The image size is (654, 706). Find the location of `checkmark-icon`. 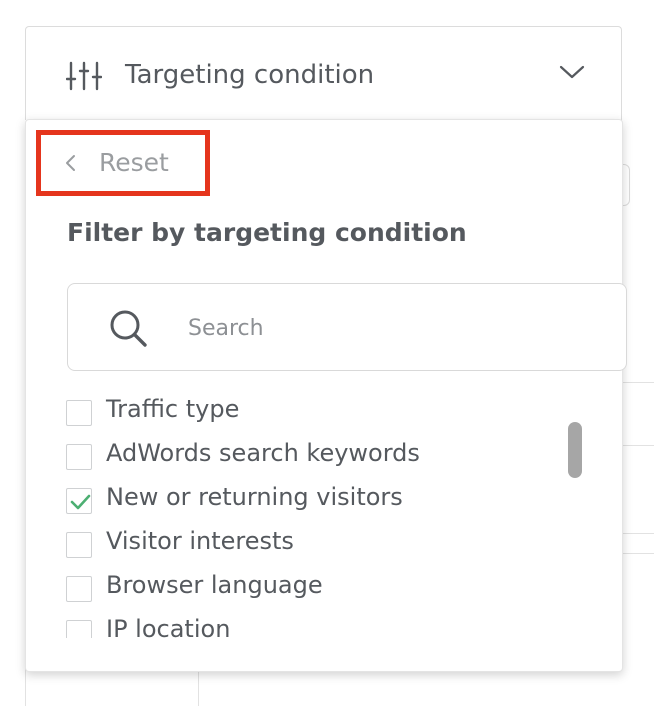

checkmark-icon is located at coordinates (80, 502).